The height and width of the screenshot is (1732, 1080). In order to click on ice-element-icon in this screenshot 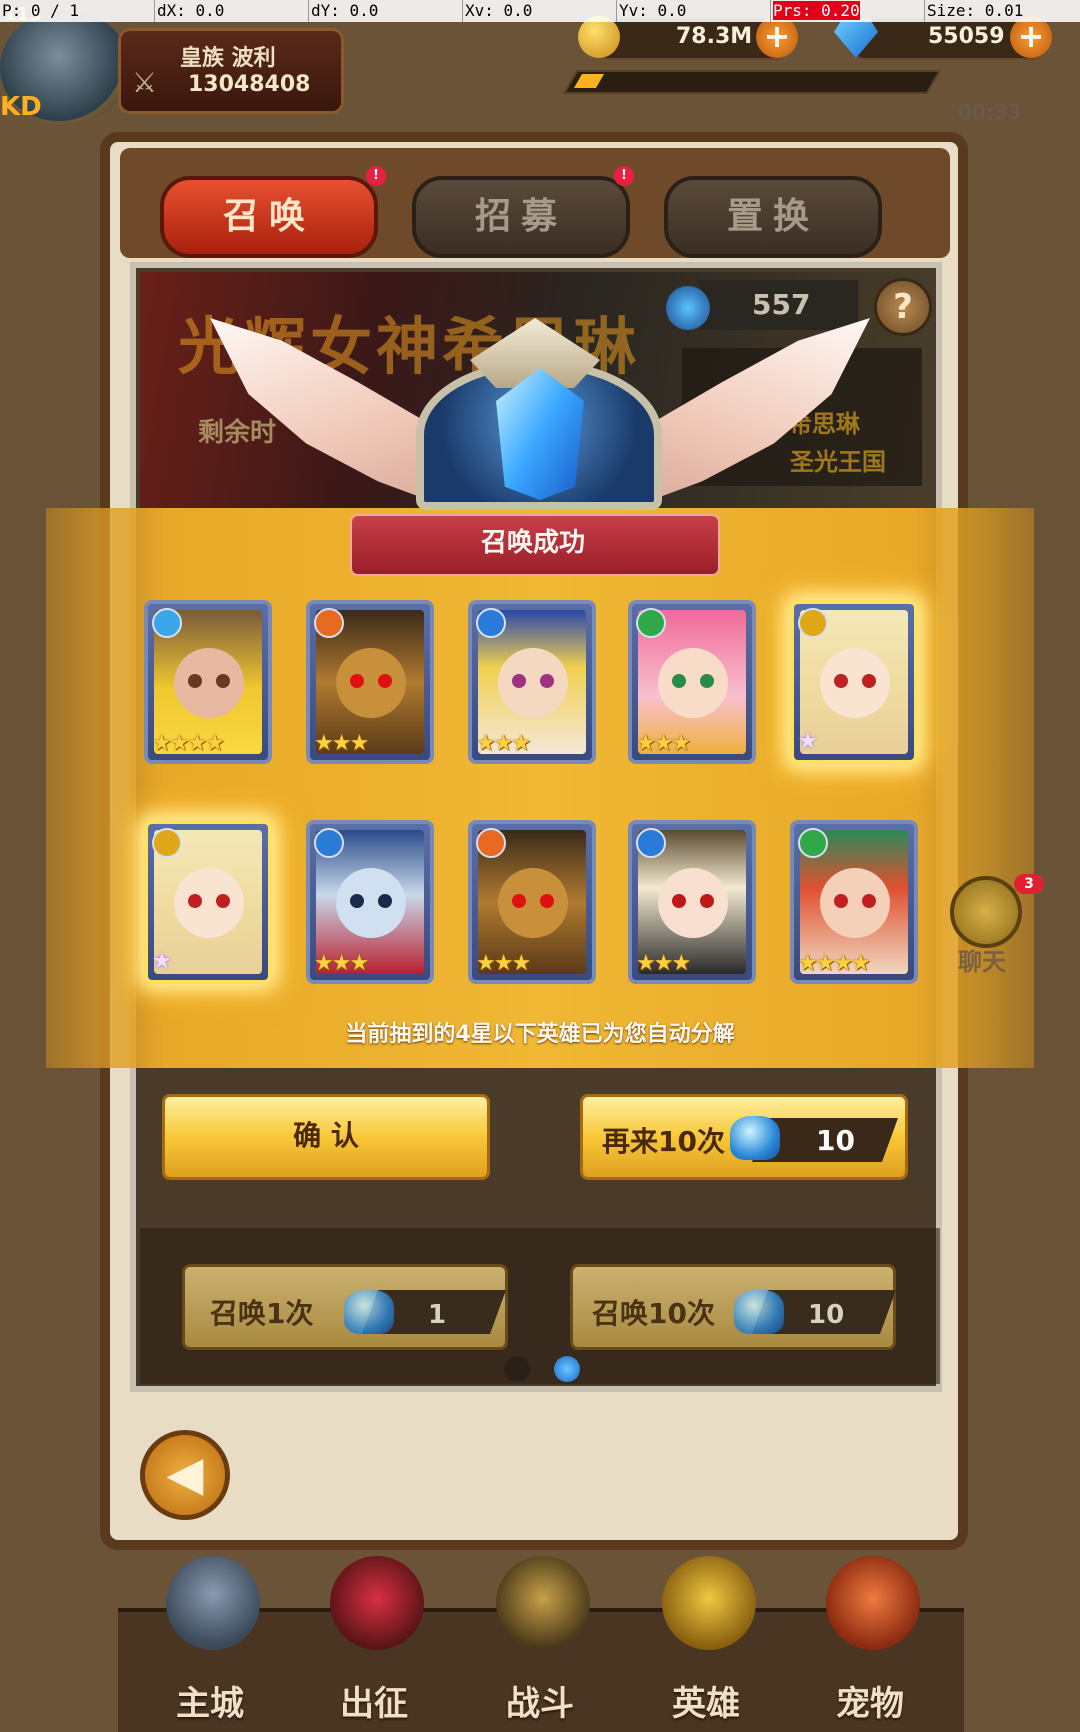, I will do `click(167, 623)`.